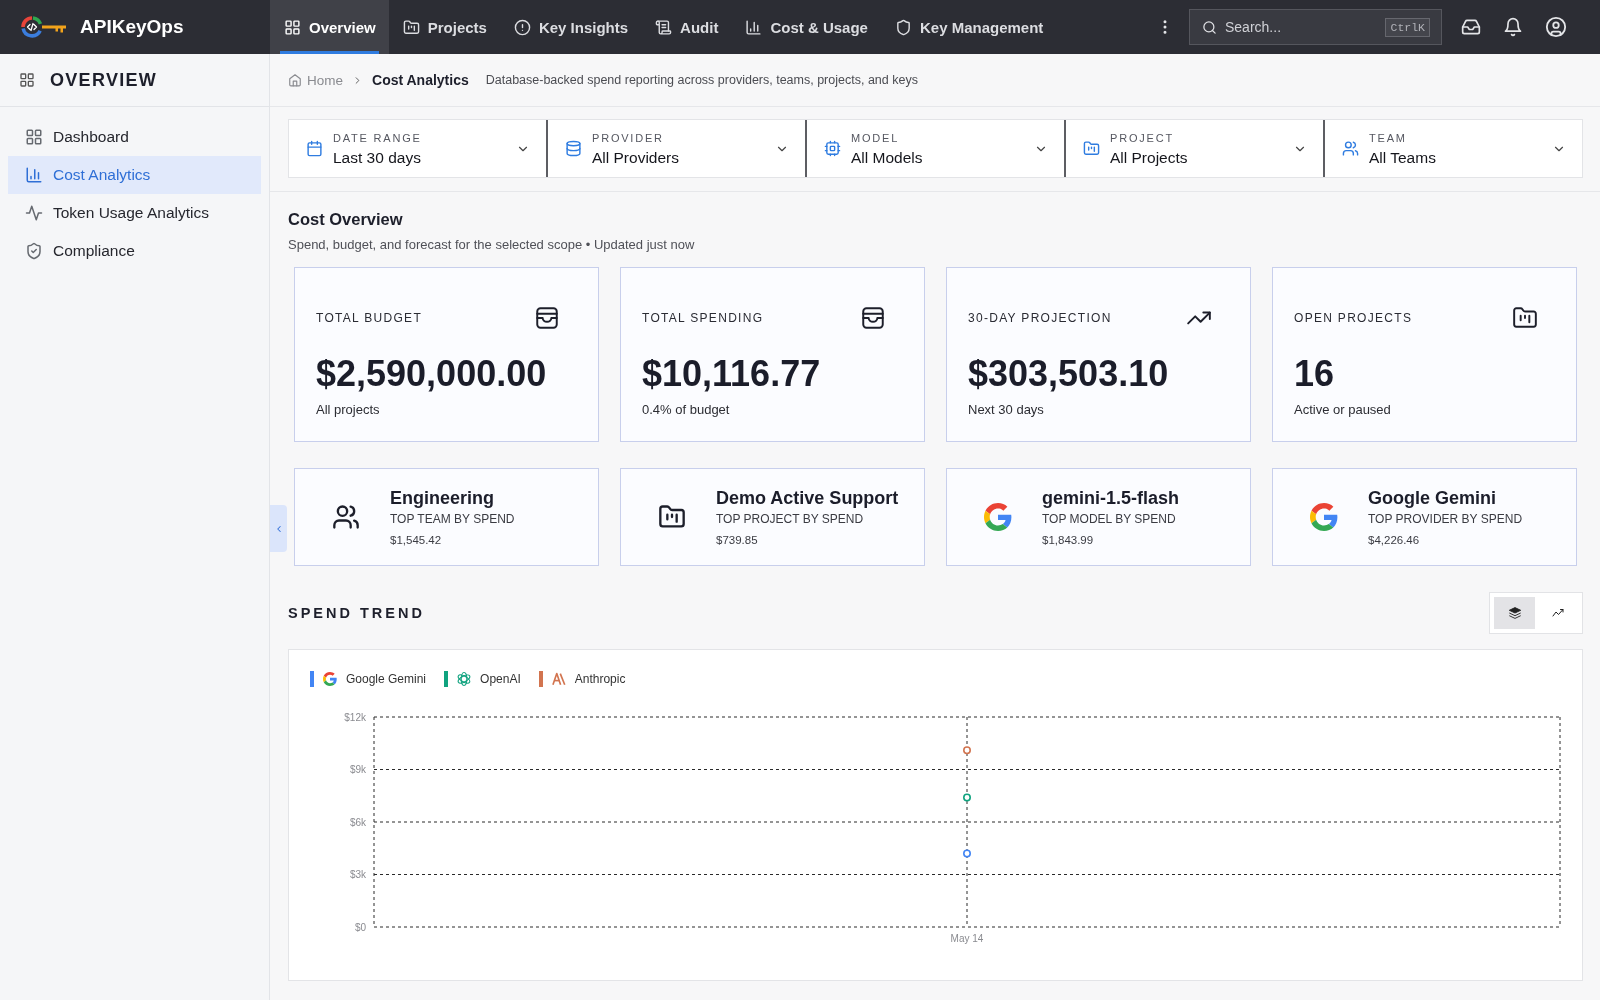 The image size is (1600, 1000). What do you see at coordinates (386, 679) in the screenshot?
I see `legend-label: Google Gemini` at bounding box center [386, 679].